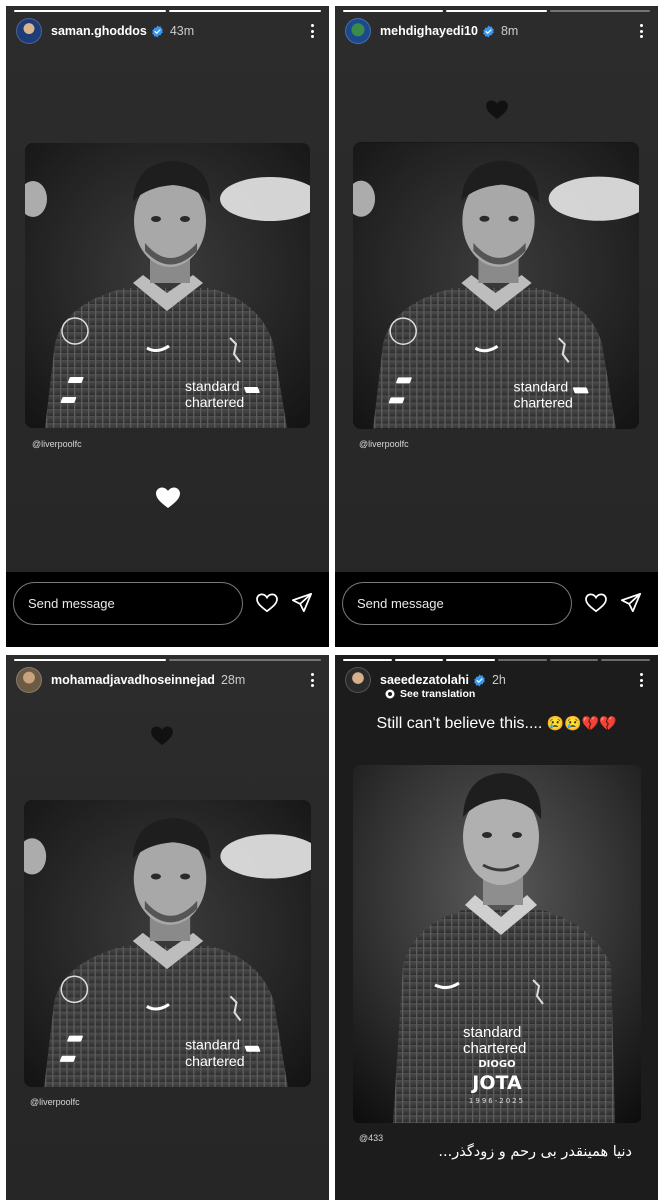 The height and width of the screenshot is (1200, 662). I want to click on story-header: mohamadjavadhoseinnejad 28m, so click(168, 680).